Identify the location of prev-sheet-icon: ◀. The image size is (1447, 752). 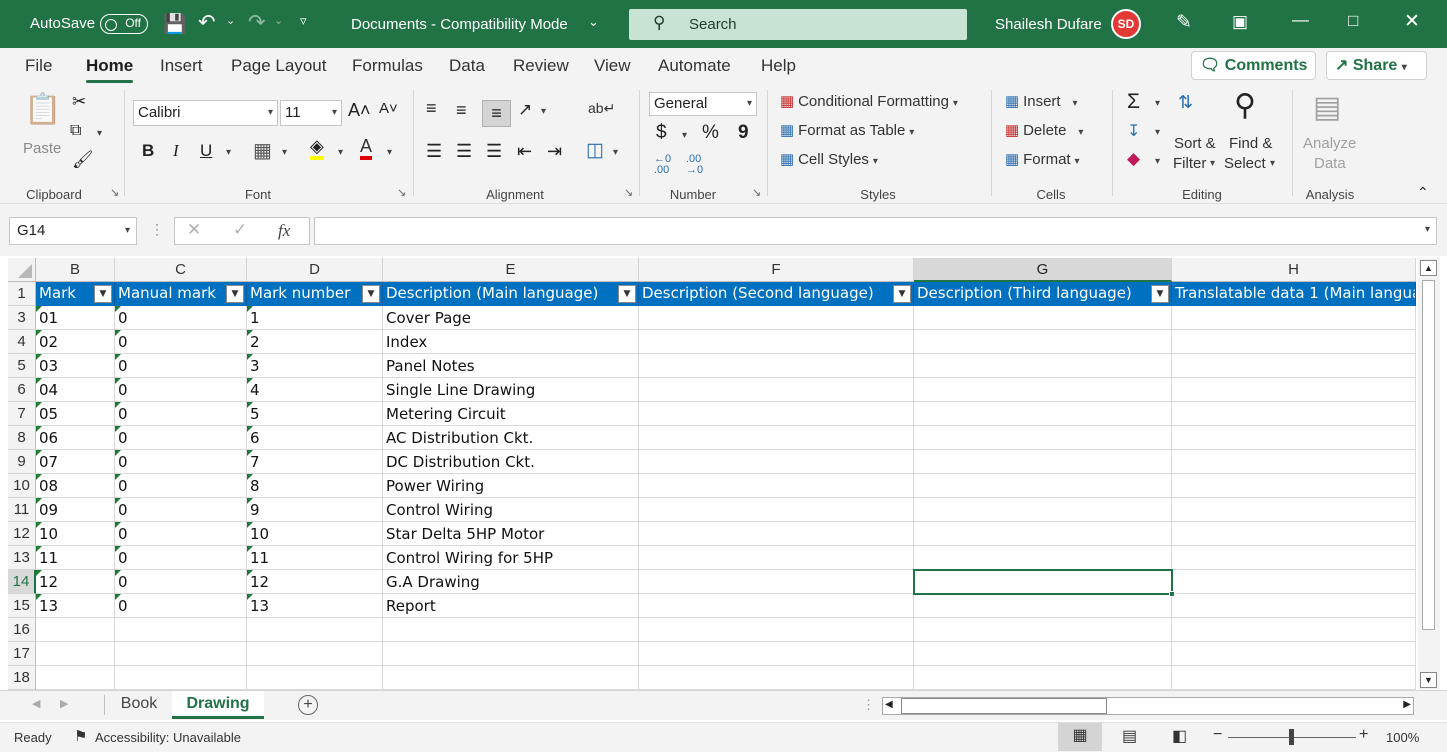
(36, 703).